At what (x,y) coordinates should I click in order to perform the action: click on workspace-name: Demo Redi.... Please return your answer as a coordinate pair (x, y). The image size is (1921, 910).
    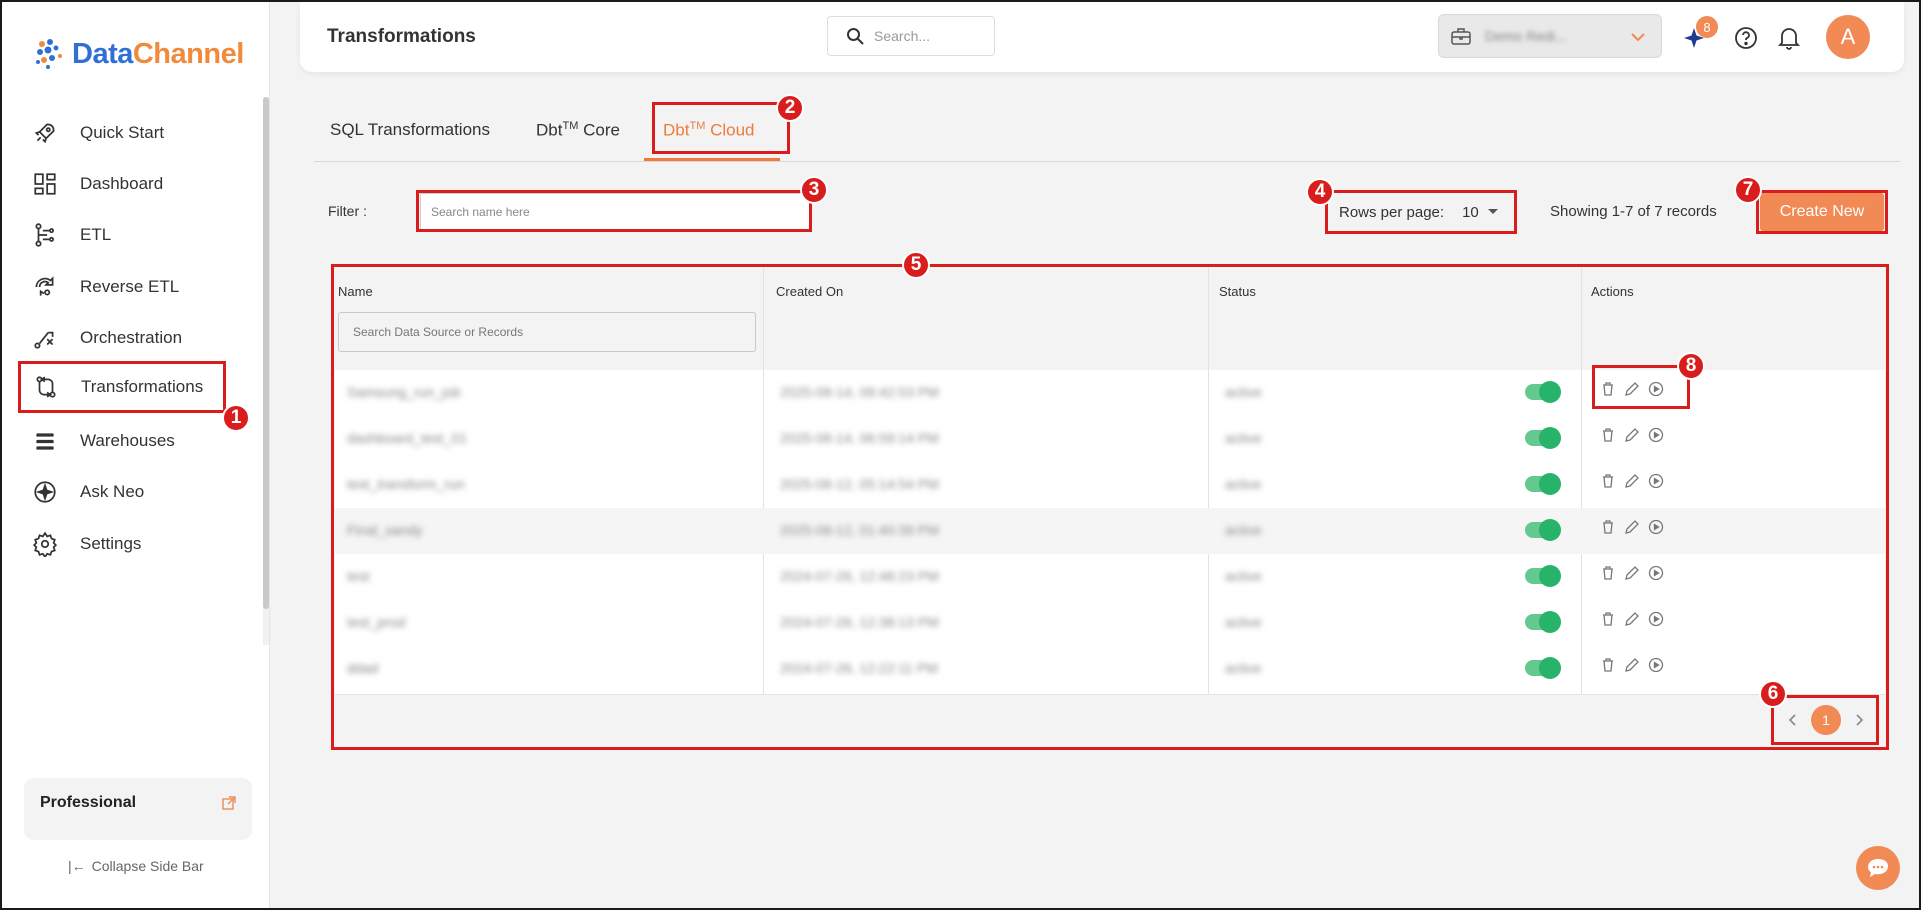
    Looking at the image, I should click on (1526, 36).